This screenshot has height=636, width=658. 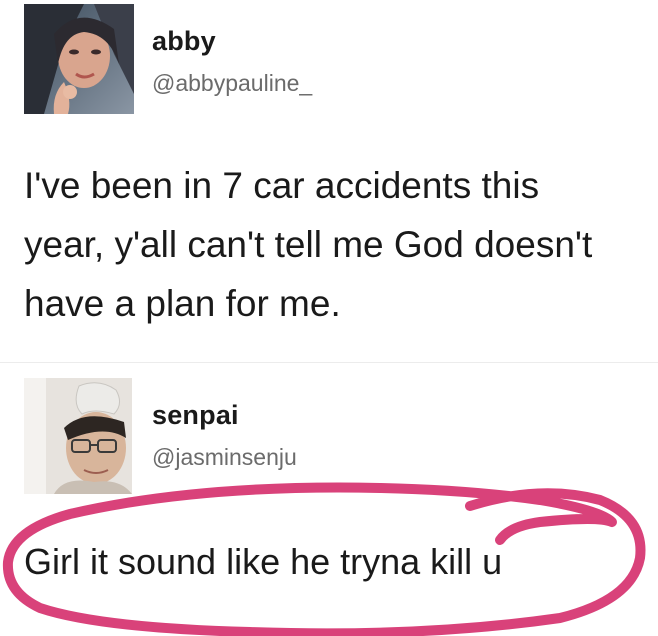 I want to click on tweet-text: Girl it sound like he tryna kill u, so click(x=334, y=562).